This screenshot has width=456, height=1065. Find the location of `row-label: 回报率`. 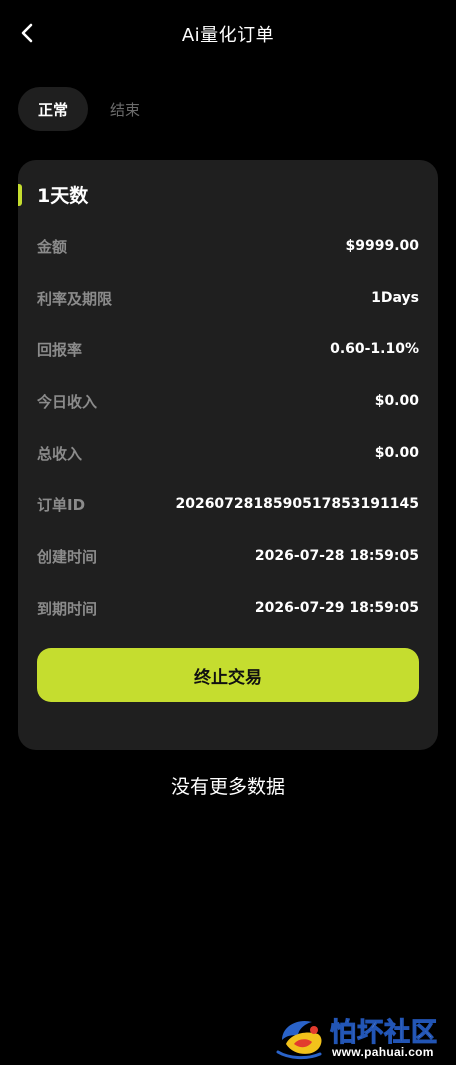

row-label: 回报率 is located at coordinates (60, 349).